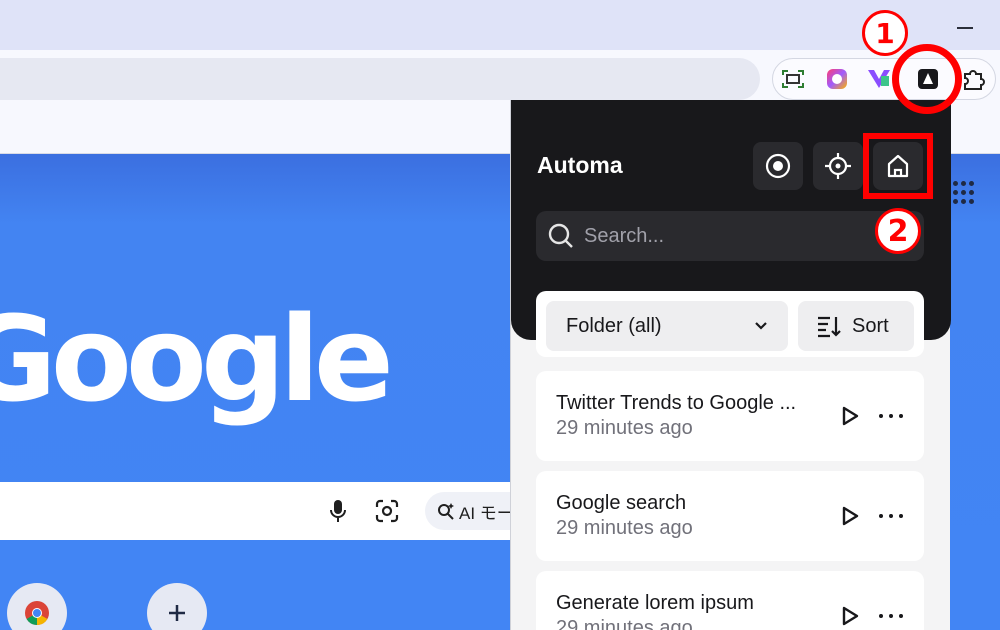 The height and width of the screenshot is (630, 1000). I want to click on puzzle-icon, so click(973, 79).